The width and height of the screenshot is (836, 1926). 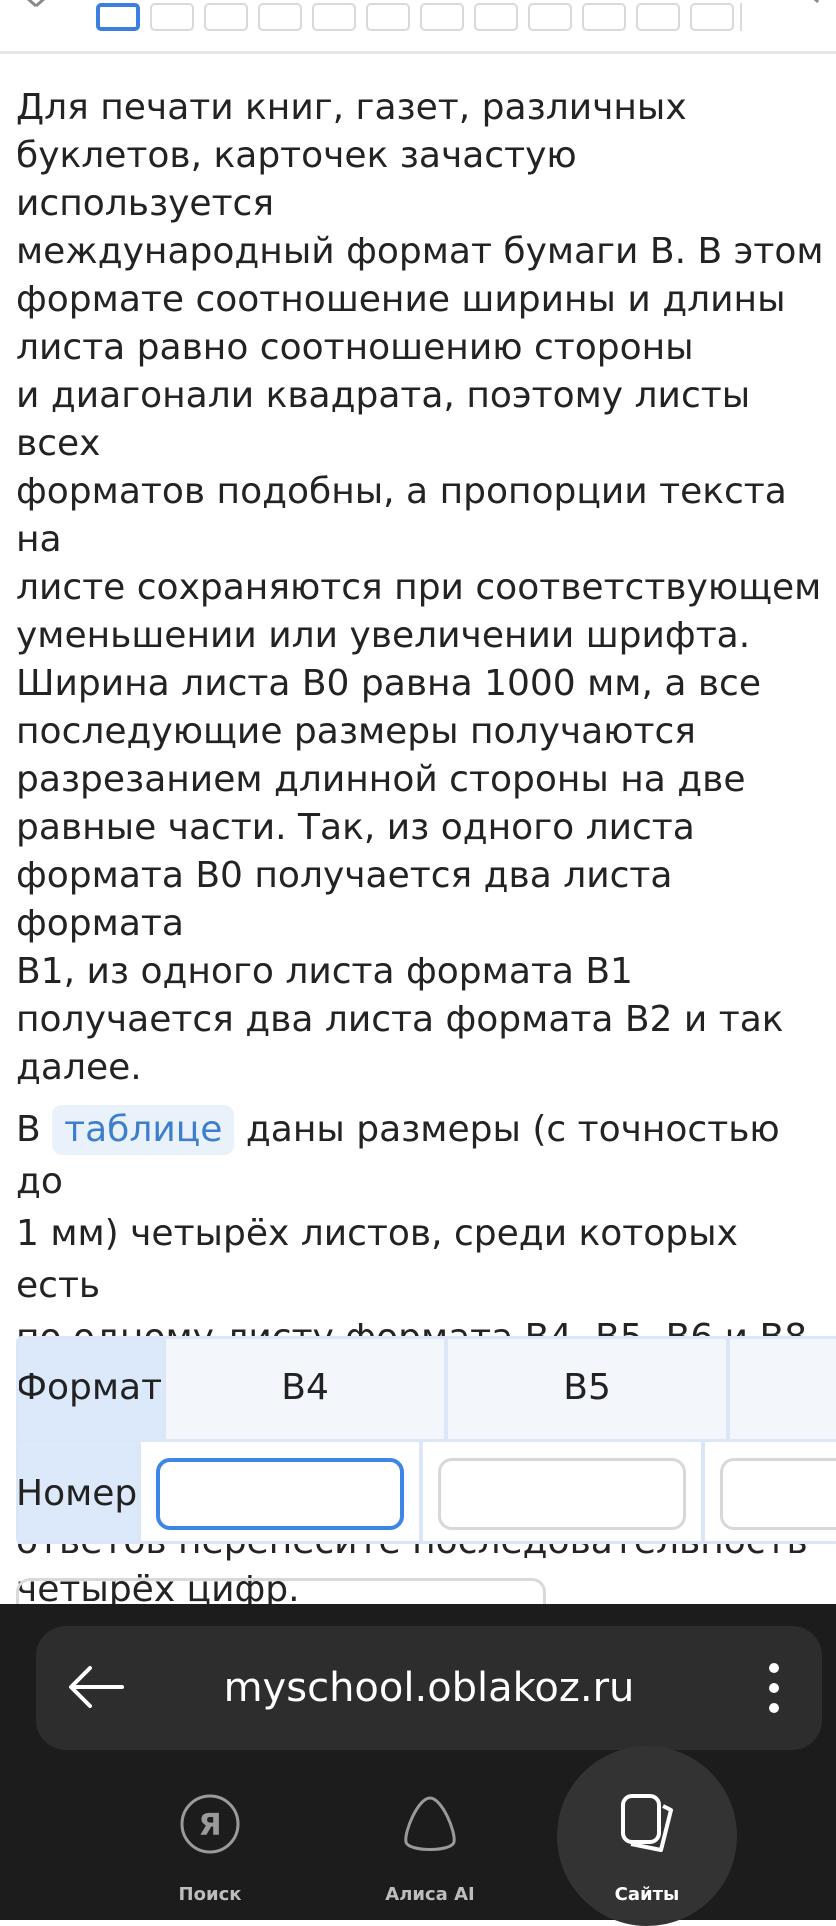 What do you see at coordinates (430, 1823) in the screenshot?
I see `alice-icon` at bounding box center [430, 1823].